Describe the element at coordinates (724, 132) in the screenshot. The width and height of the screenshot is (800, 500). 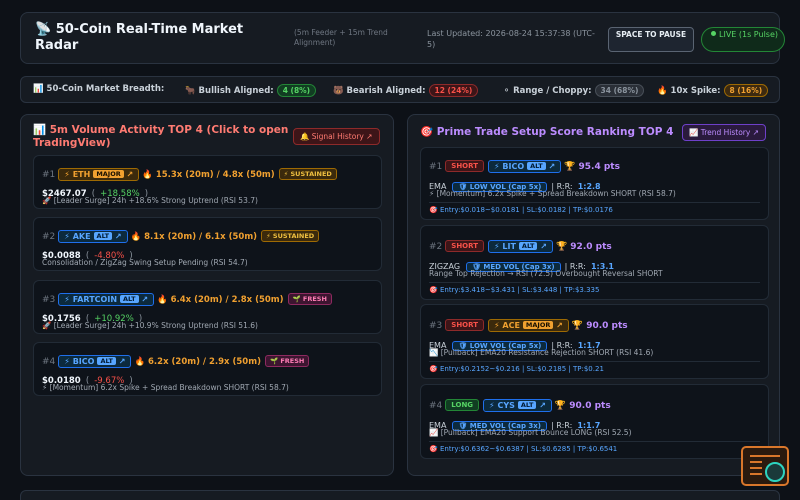
I see `trend-history-button: 📈 Trend History ↗` at that location.